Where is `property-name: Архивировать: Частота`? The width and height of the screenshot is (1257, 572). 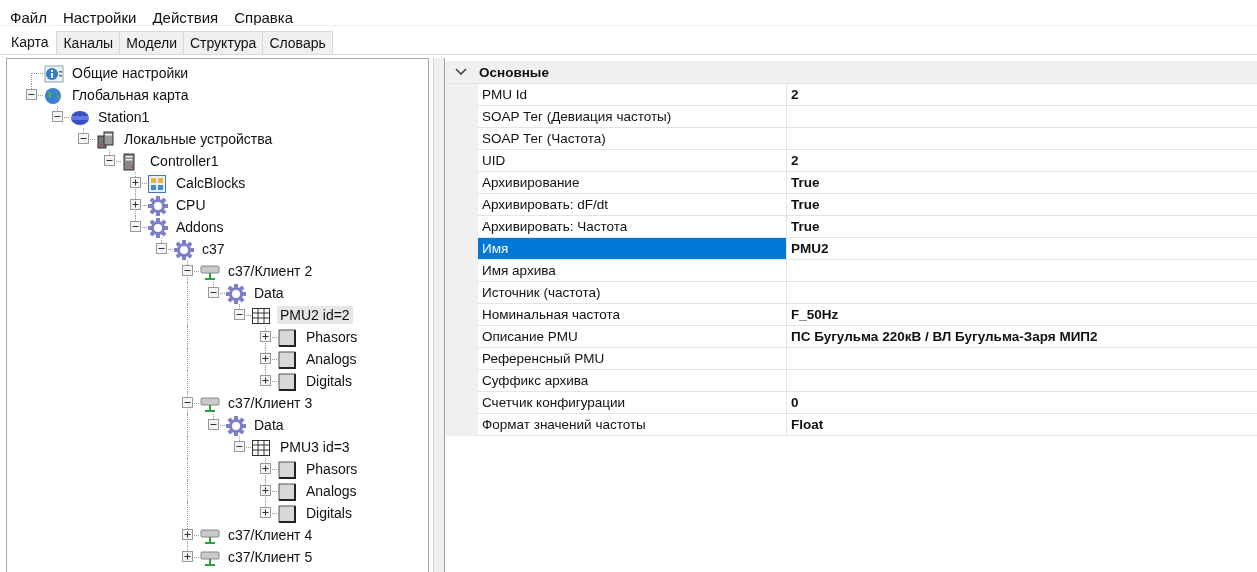 property-name: Архивировать: Частота is located at coordinates (632, 227).